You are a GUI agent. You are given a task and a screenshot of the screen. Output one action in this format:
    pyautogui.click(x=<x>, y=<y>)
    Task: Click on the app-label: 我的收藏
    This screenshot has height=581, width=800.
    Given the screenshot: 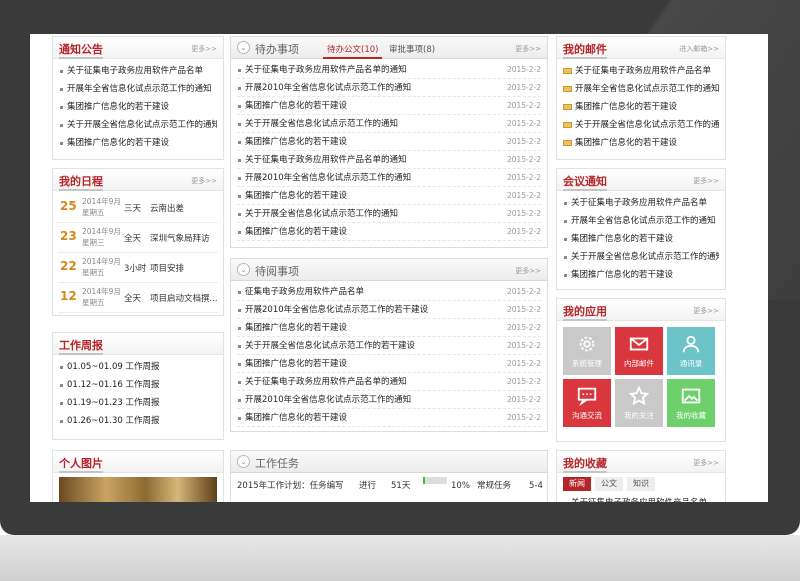 What is the action you would take?
    pyautogui.click(x=691, y=415)
    